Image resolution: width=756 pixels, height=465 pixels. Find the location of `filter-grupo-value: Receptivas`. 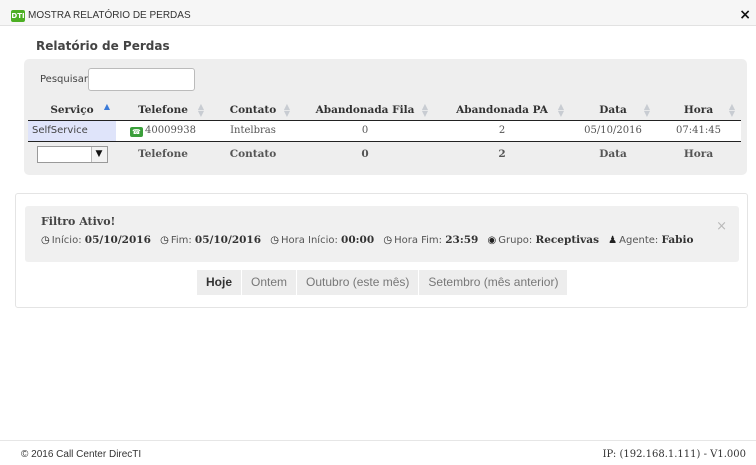

filter-grupo-value: Receptivas is located at coordinates (567, 240).